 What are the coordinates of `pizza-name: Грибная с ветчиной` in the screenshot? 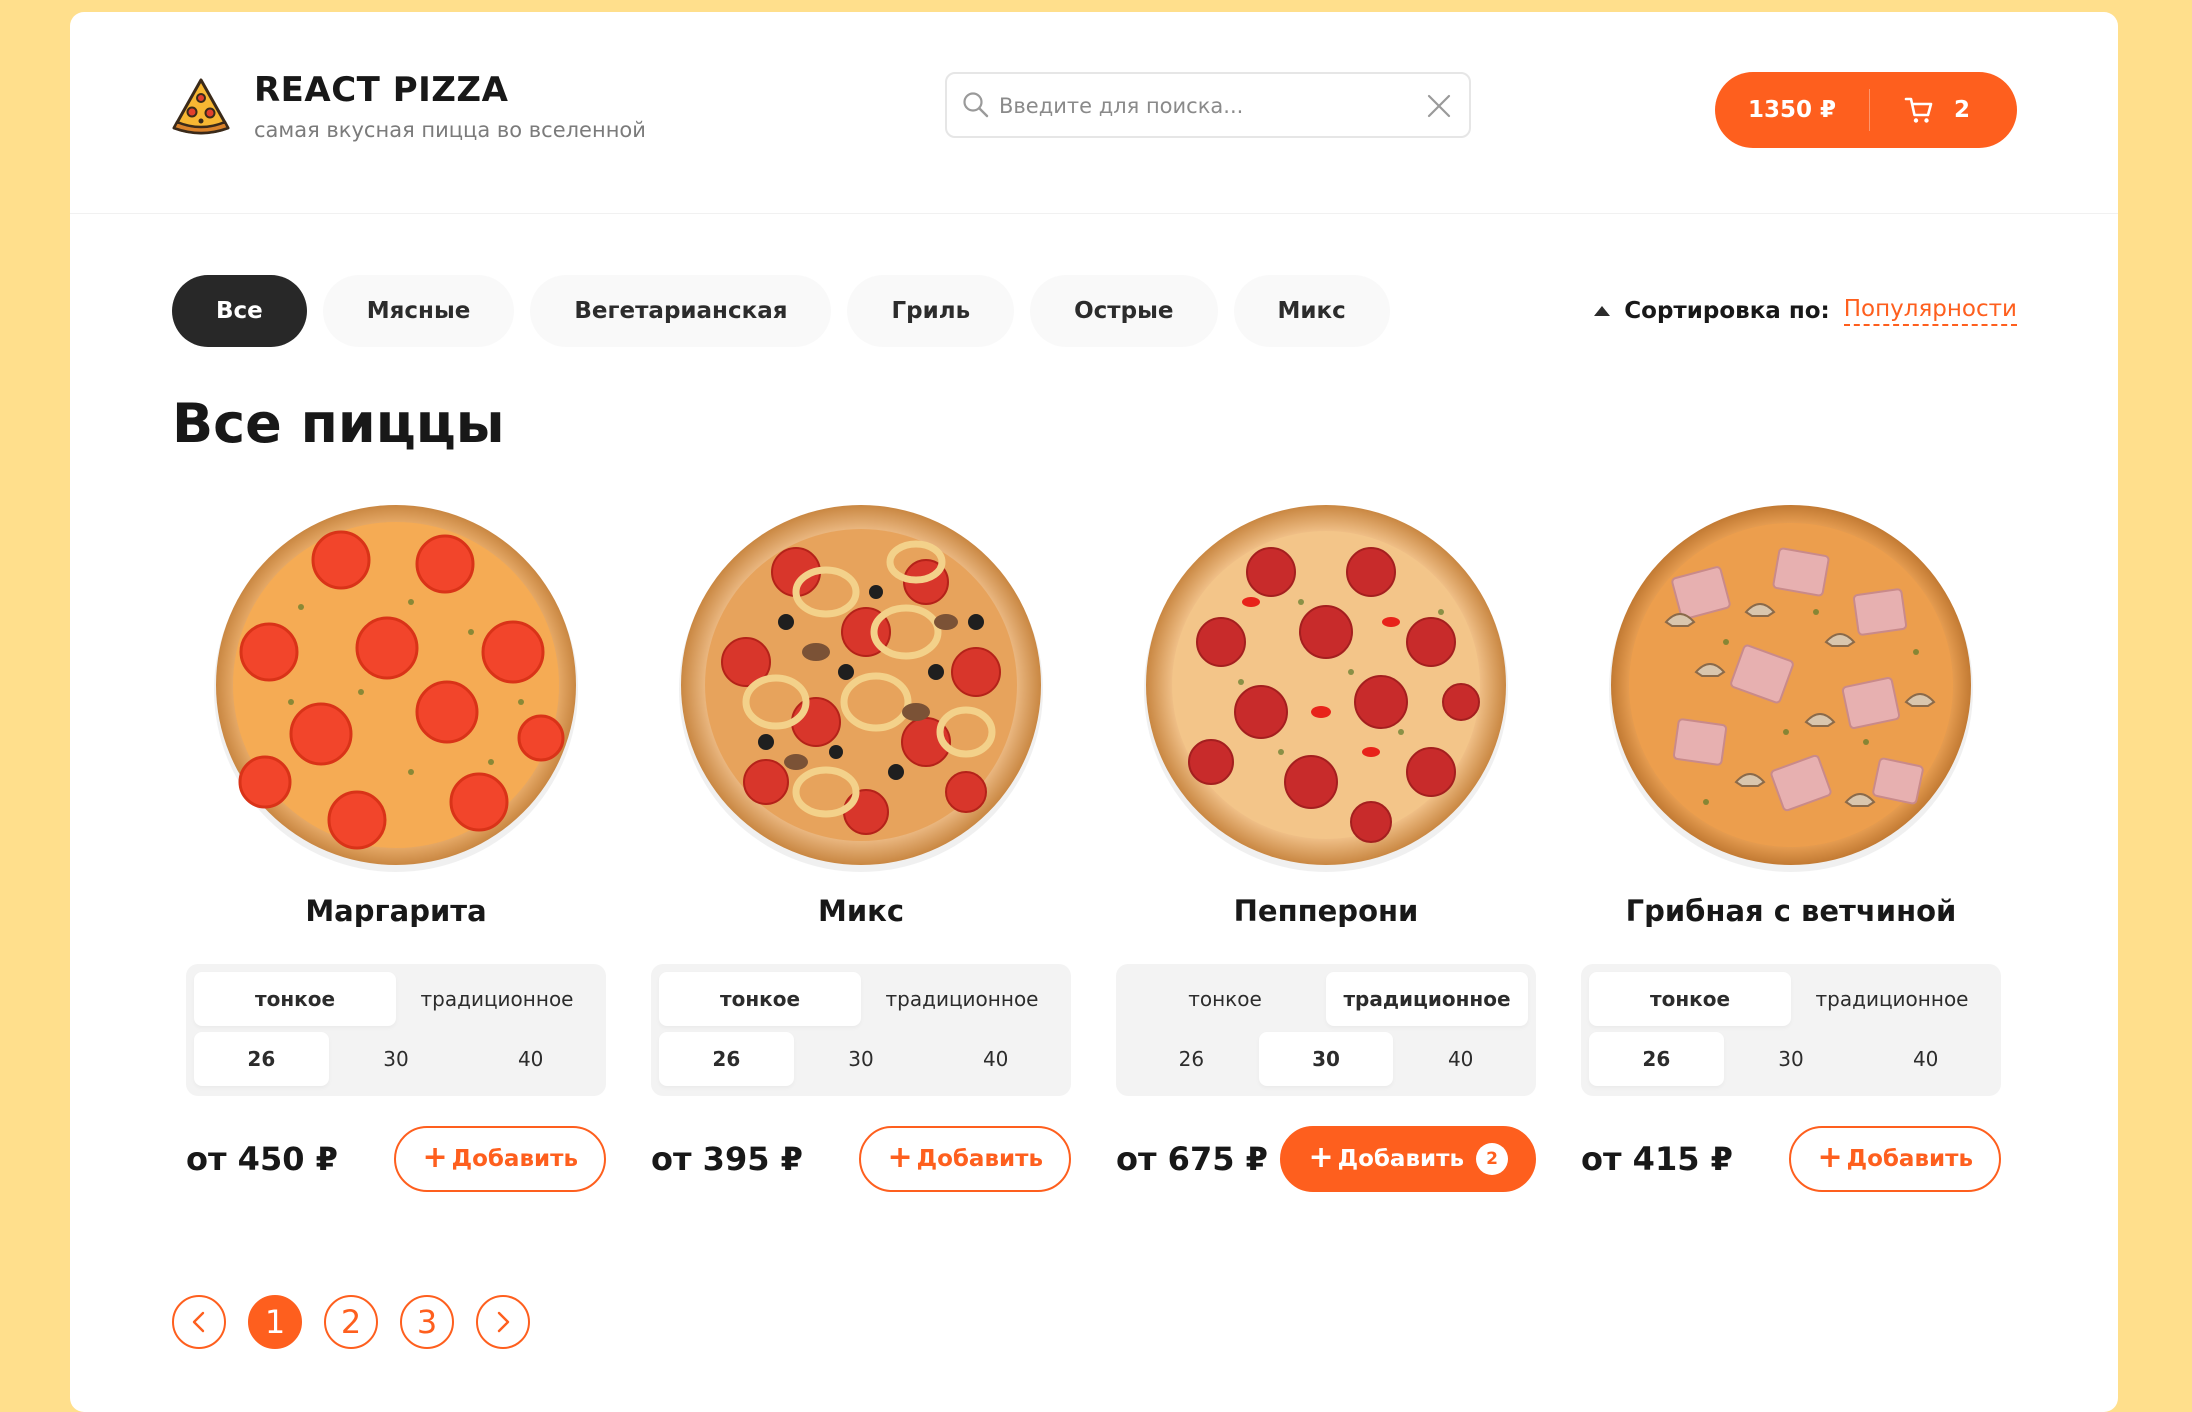 It's located at (1791, 911).